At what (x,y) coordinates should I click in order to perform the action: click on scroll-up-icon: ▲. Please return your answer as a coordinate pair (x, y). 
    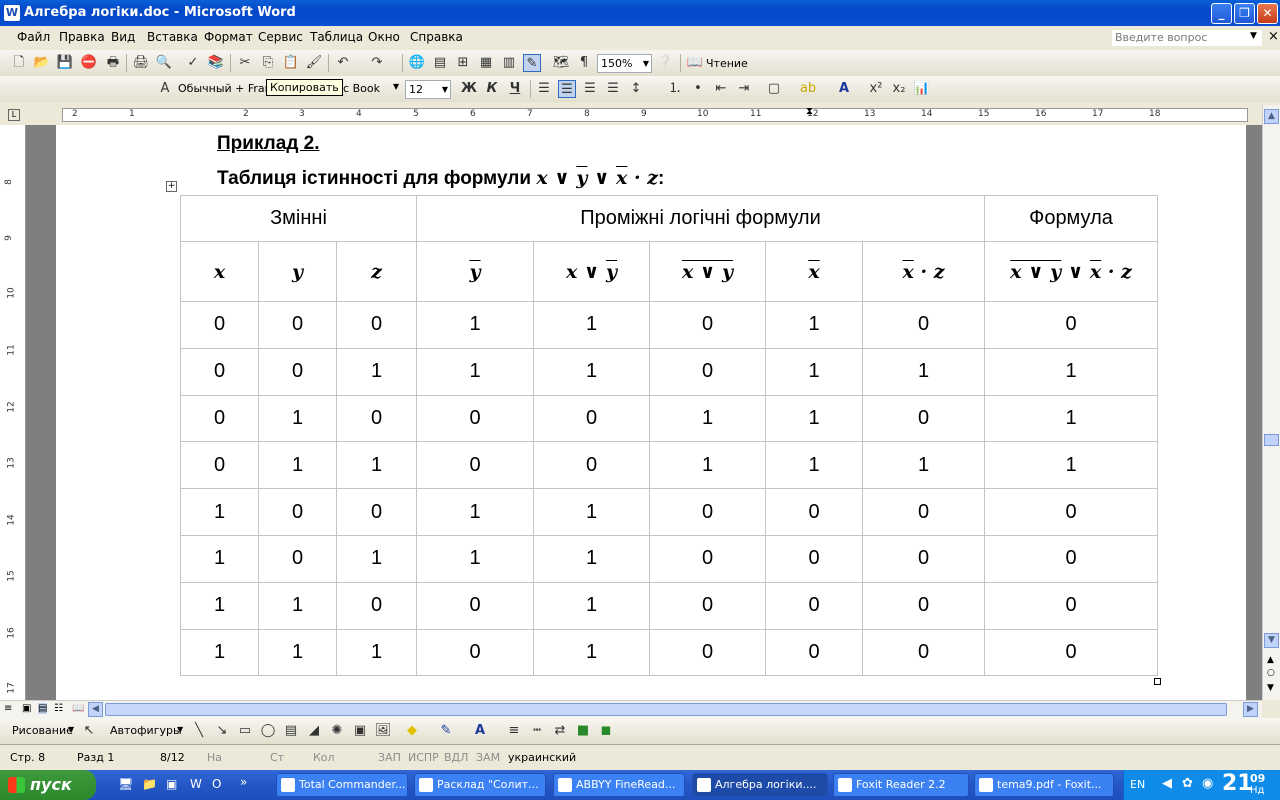
    Looking at the image, I should click on (1271, 116).